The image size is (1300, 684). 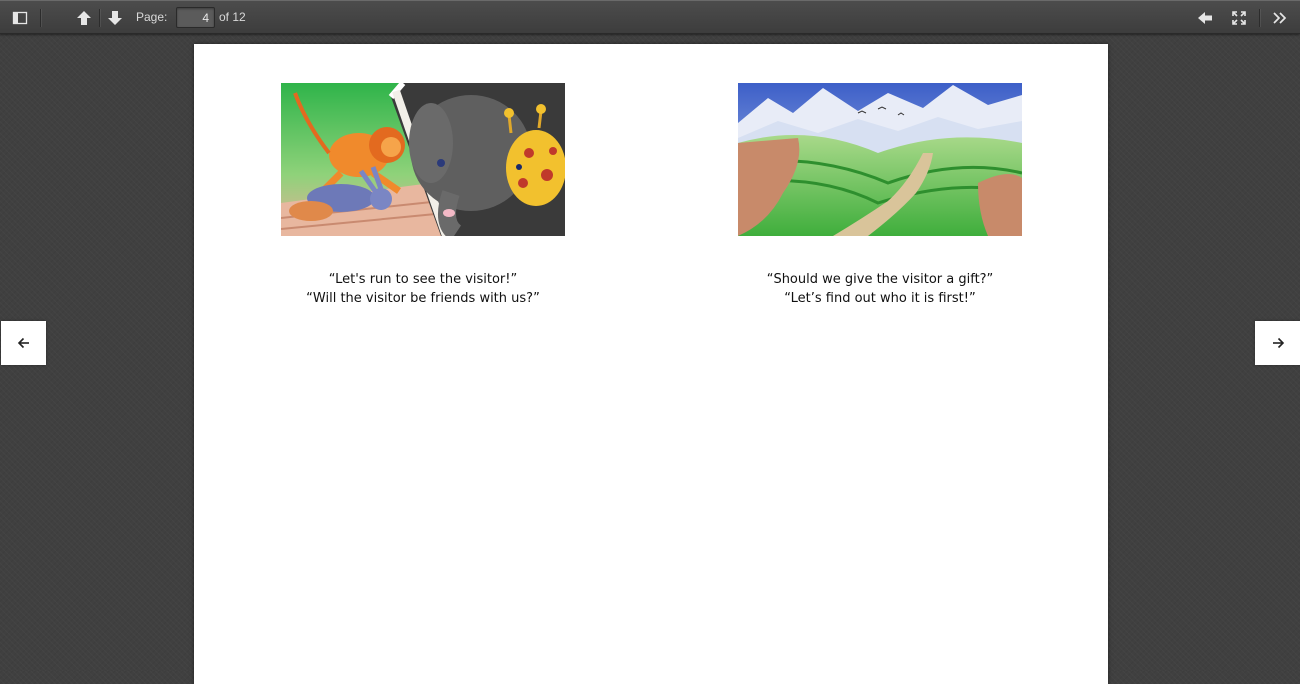 I want to click on sidebar-toggle-icon, so click(x=20, y=18).